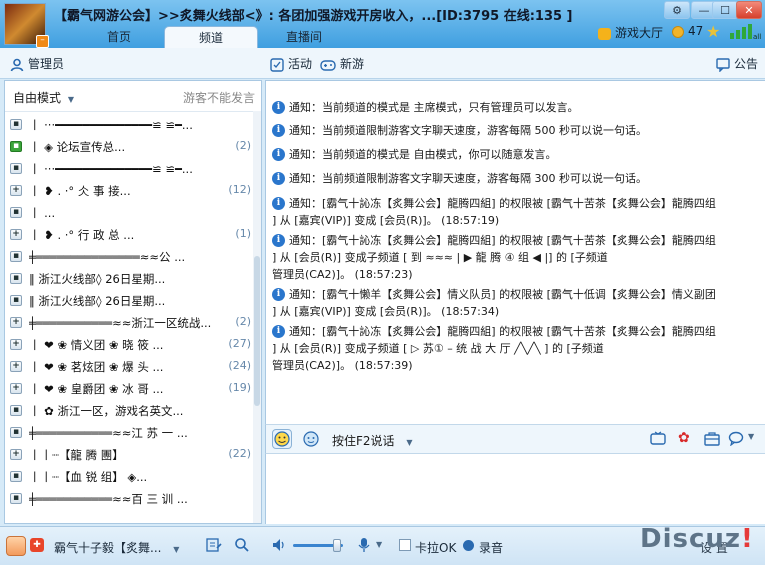 The image size is (765, 565). Describe the element at coordinates (17, 64) in the screenshot. I see `user-icon` at that location.